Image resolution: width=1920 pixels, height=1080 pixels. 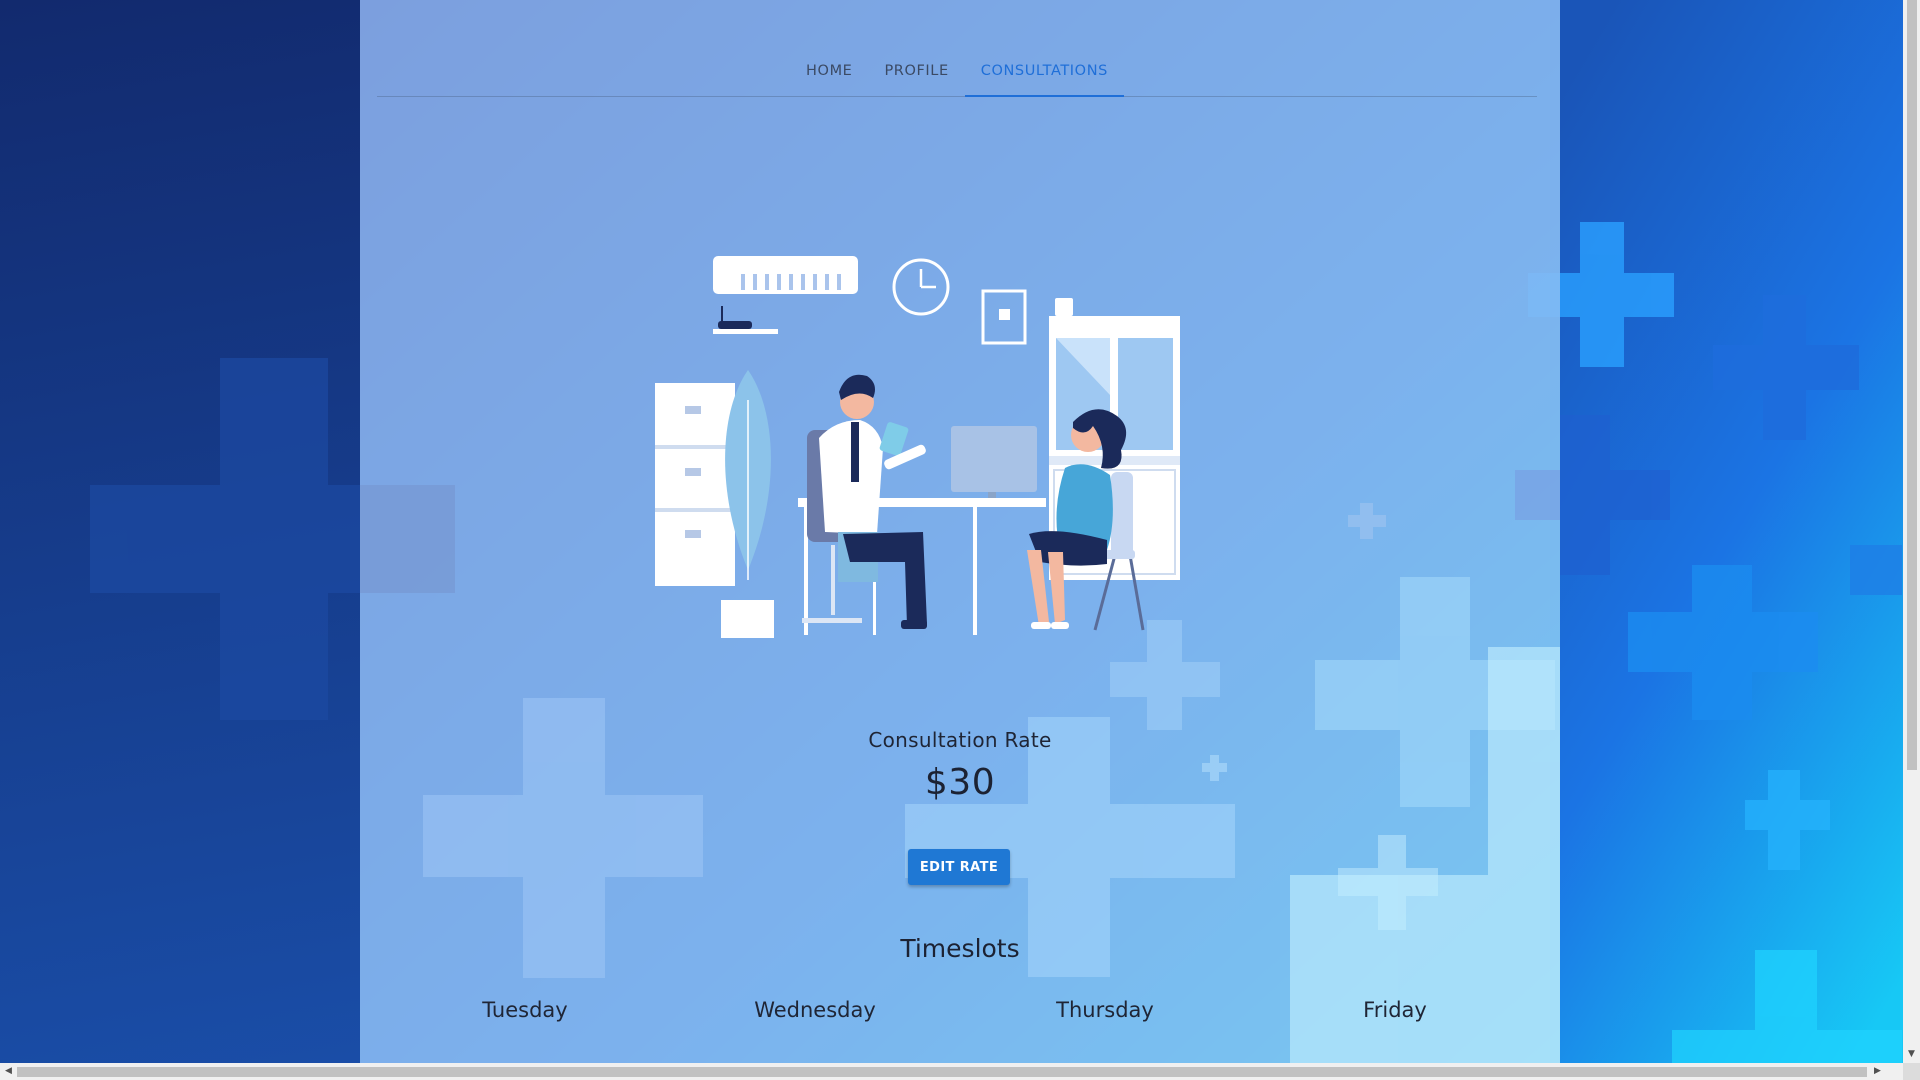 What do you see at coordinates (1395, 1010) in the screenshot?
I see `day-friday: Friday` at bounding box center [1395, 1010].